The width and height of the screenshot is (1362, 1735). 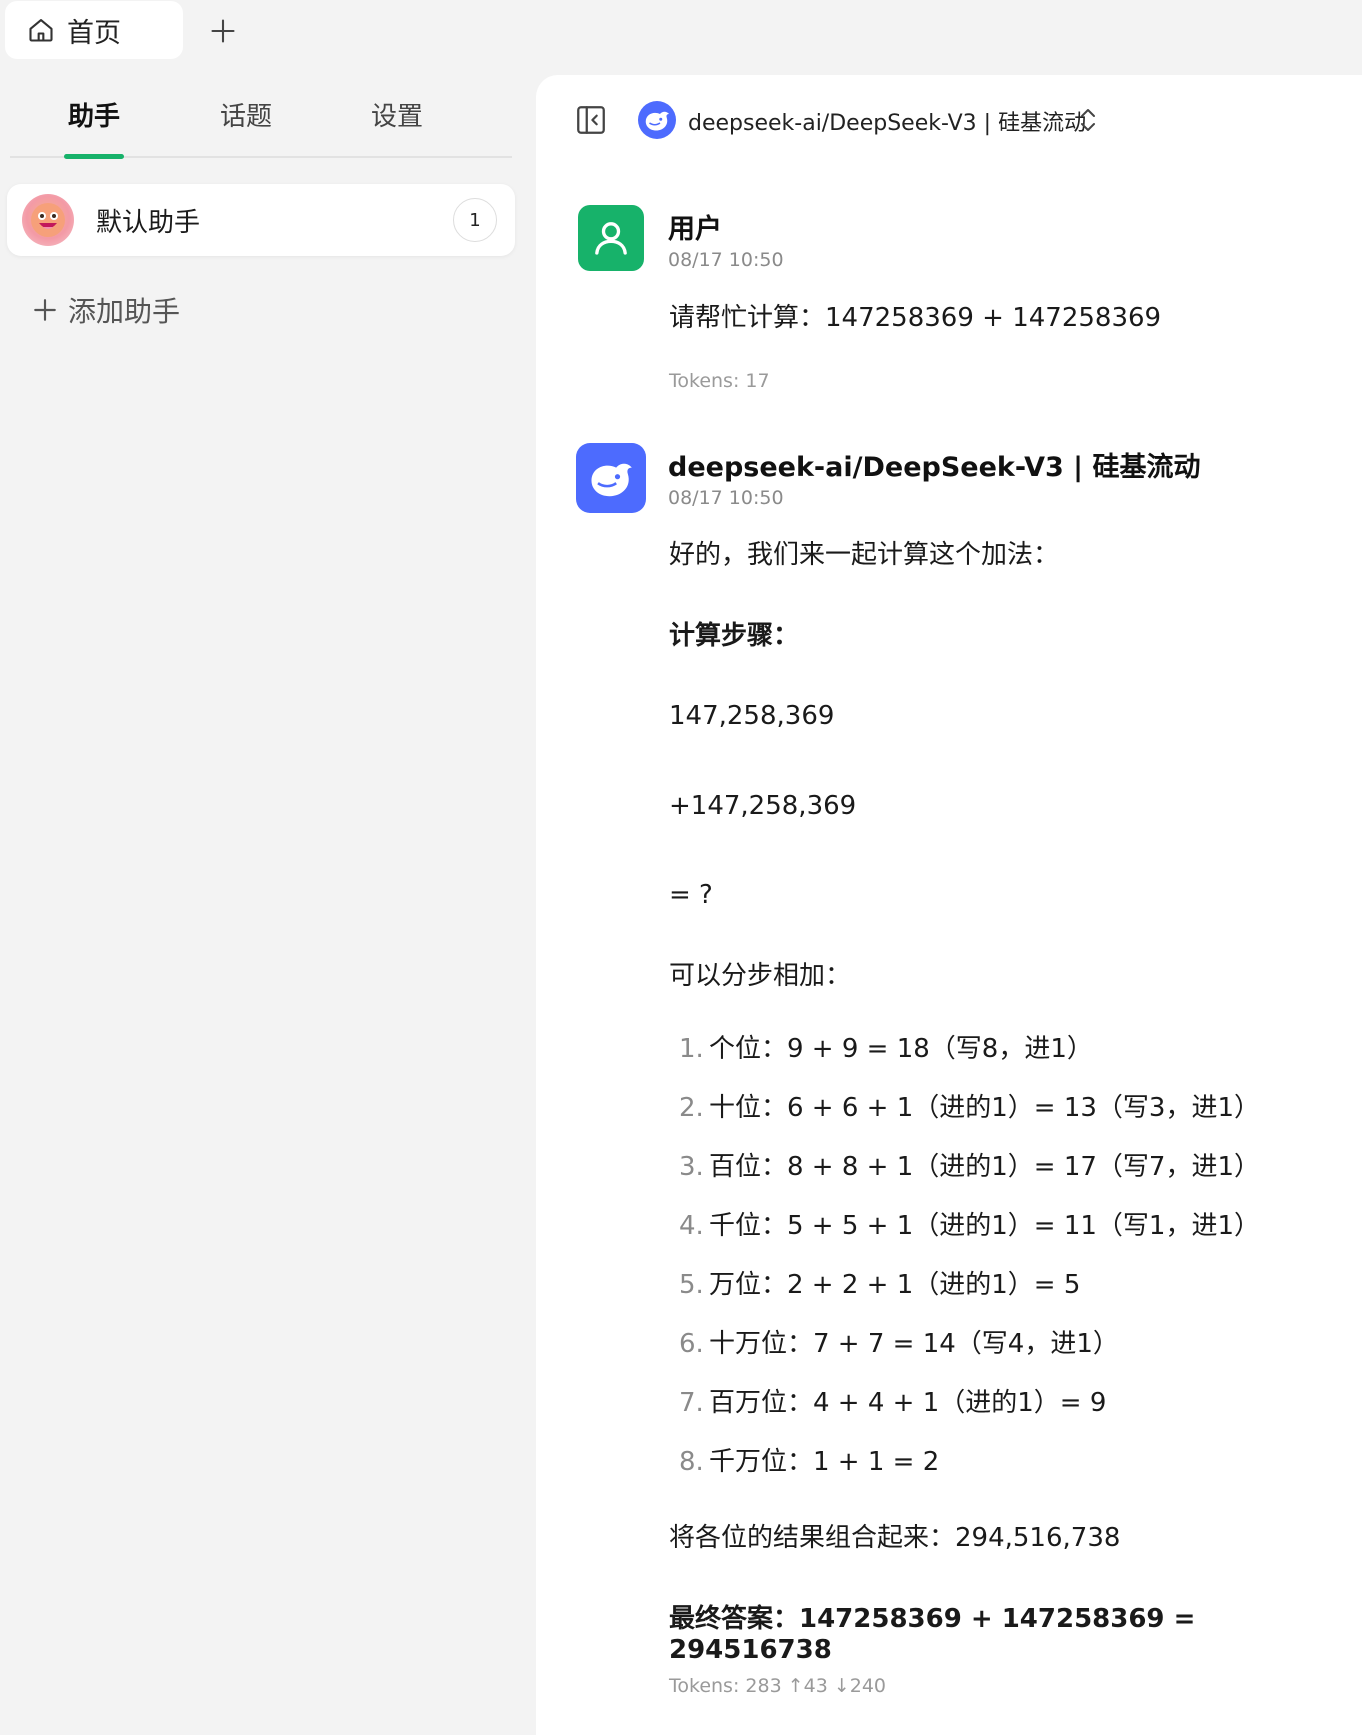 What do you see at coordinates (985, 1226) in the screenshot?
I see `list-text: 千位：5 + 5 + 1（进的1）= 11（写1，进1）` at bounding box center [985, 1226].